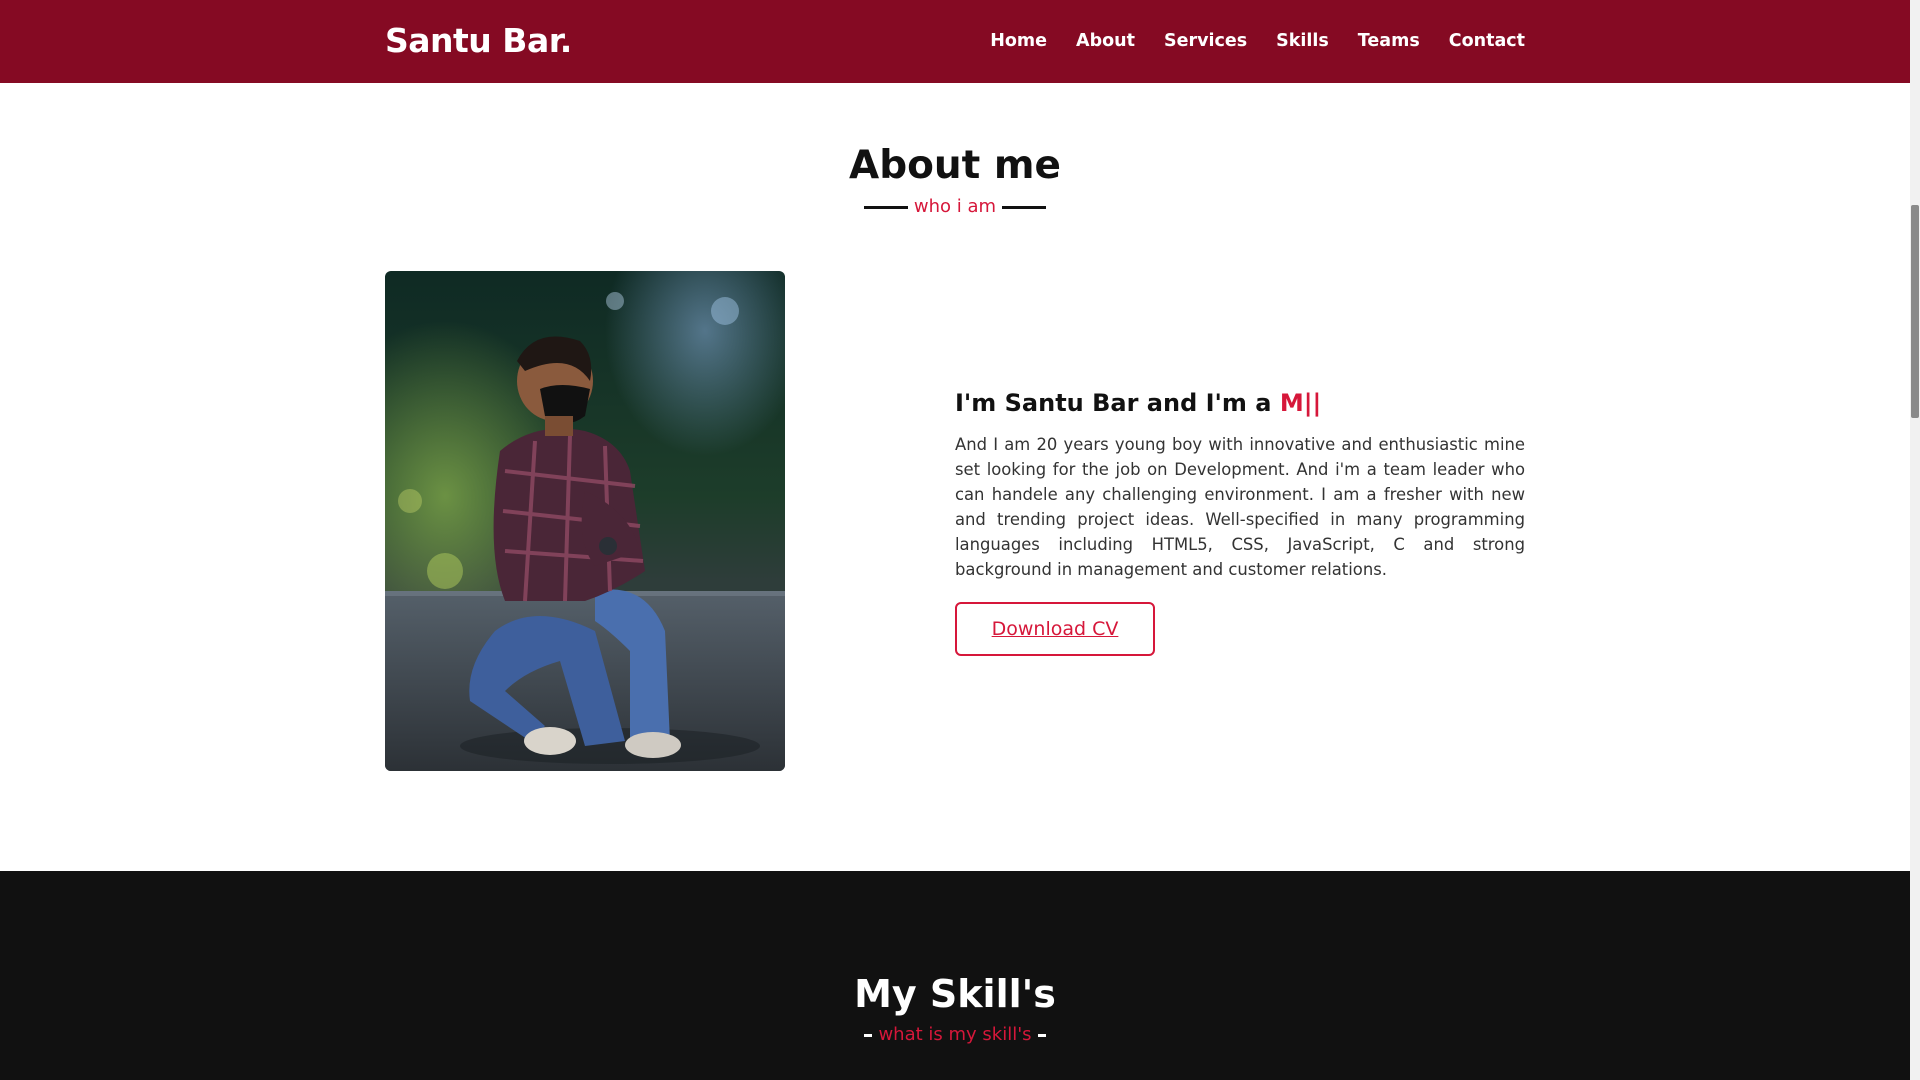 The image size is (1920, 1080). What do you see at coordinates (955, 994) in the screenshot?
I see `skills-title: My Skill's` at bounding box center [955, 994].